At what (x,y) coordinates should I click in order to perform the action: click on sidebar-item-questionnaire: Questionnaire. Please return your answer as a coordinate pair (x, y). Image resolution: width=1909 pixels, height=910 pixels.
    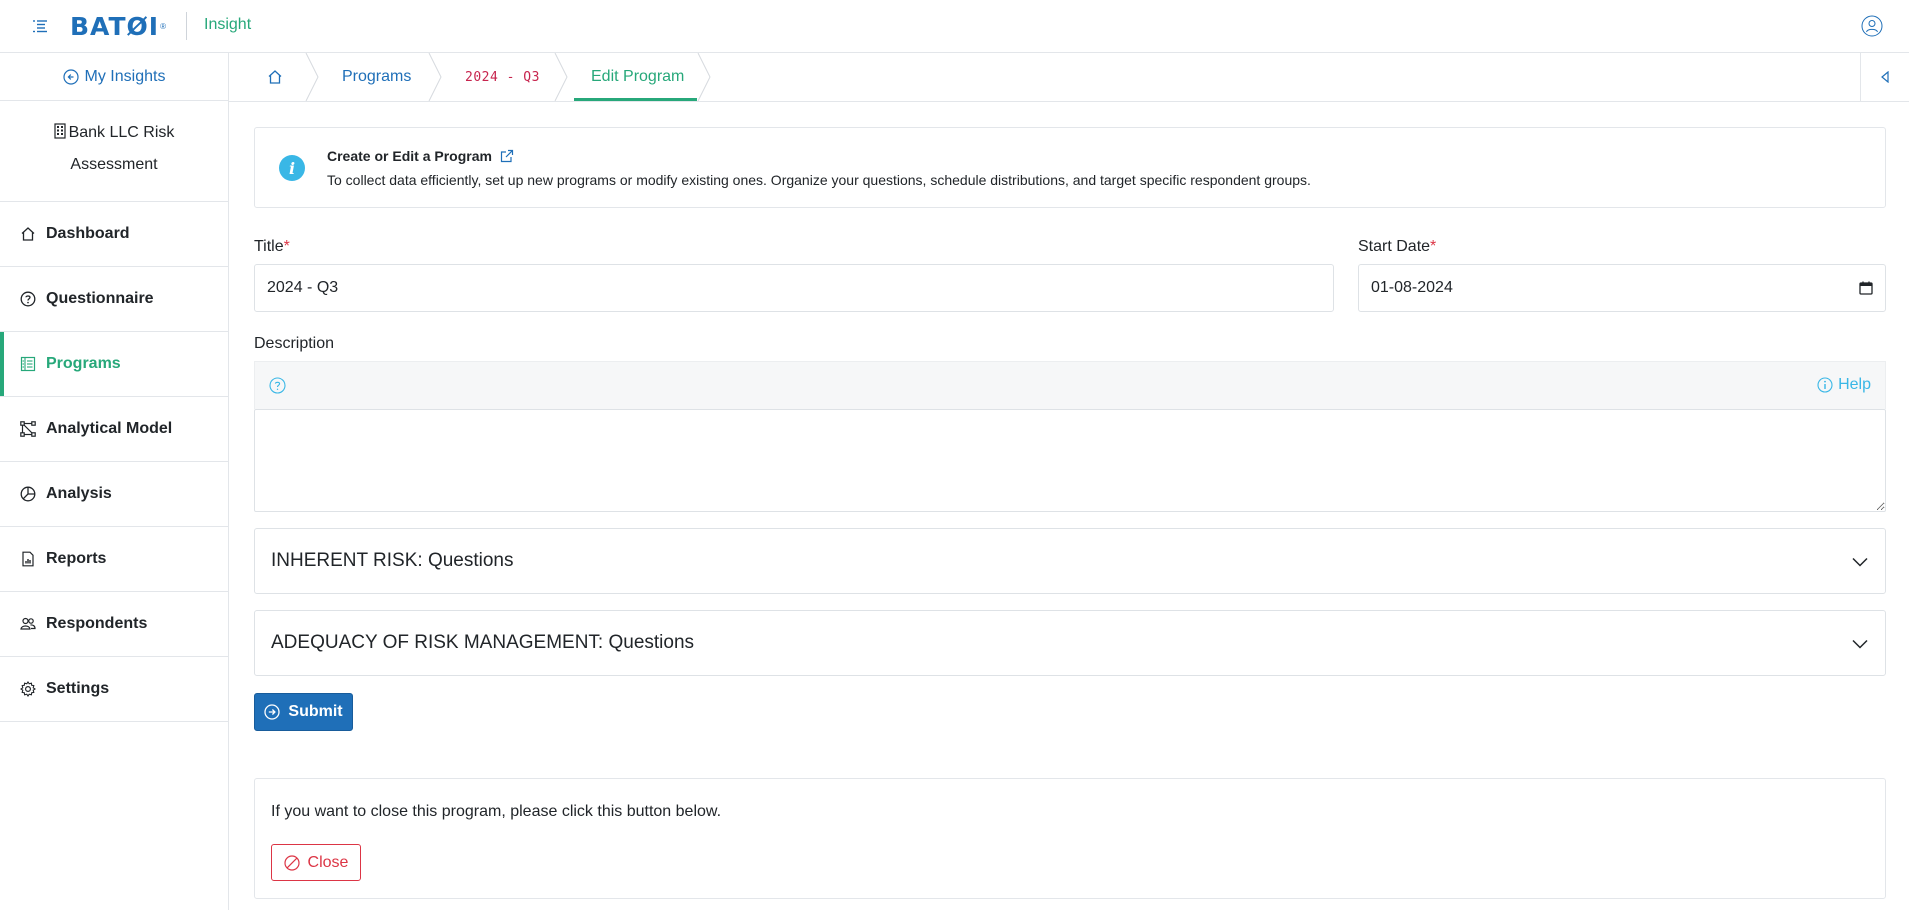
    Looking at the image, I should click on (114, 299).